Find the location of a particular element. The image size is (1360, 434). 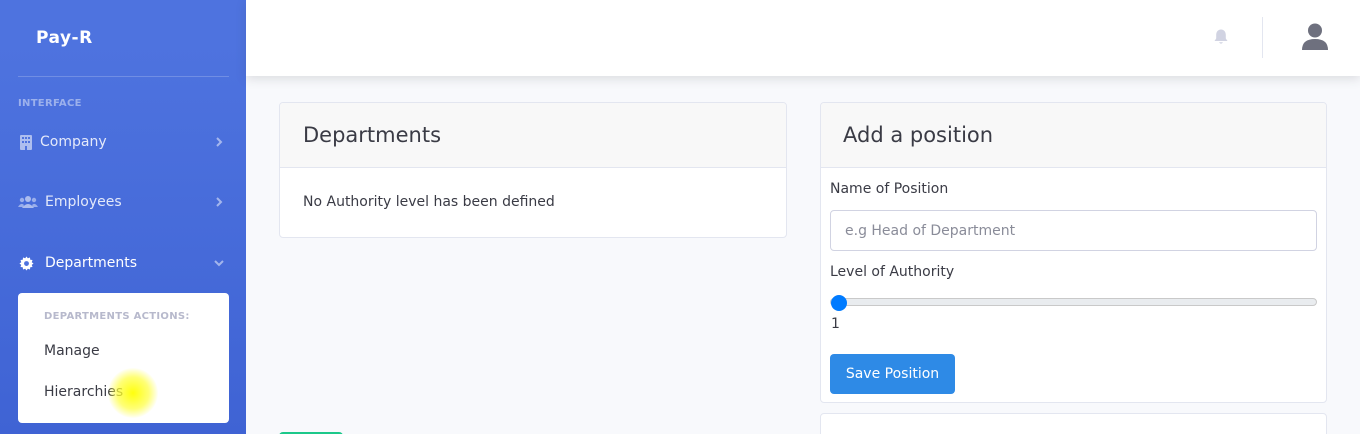

chevron-down-icon is located at coordinates (219, 263).